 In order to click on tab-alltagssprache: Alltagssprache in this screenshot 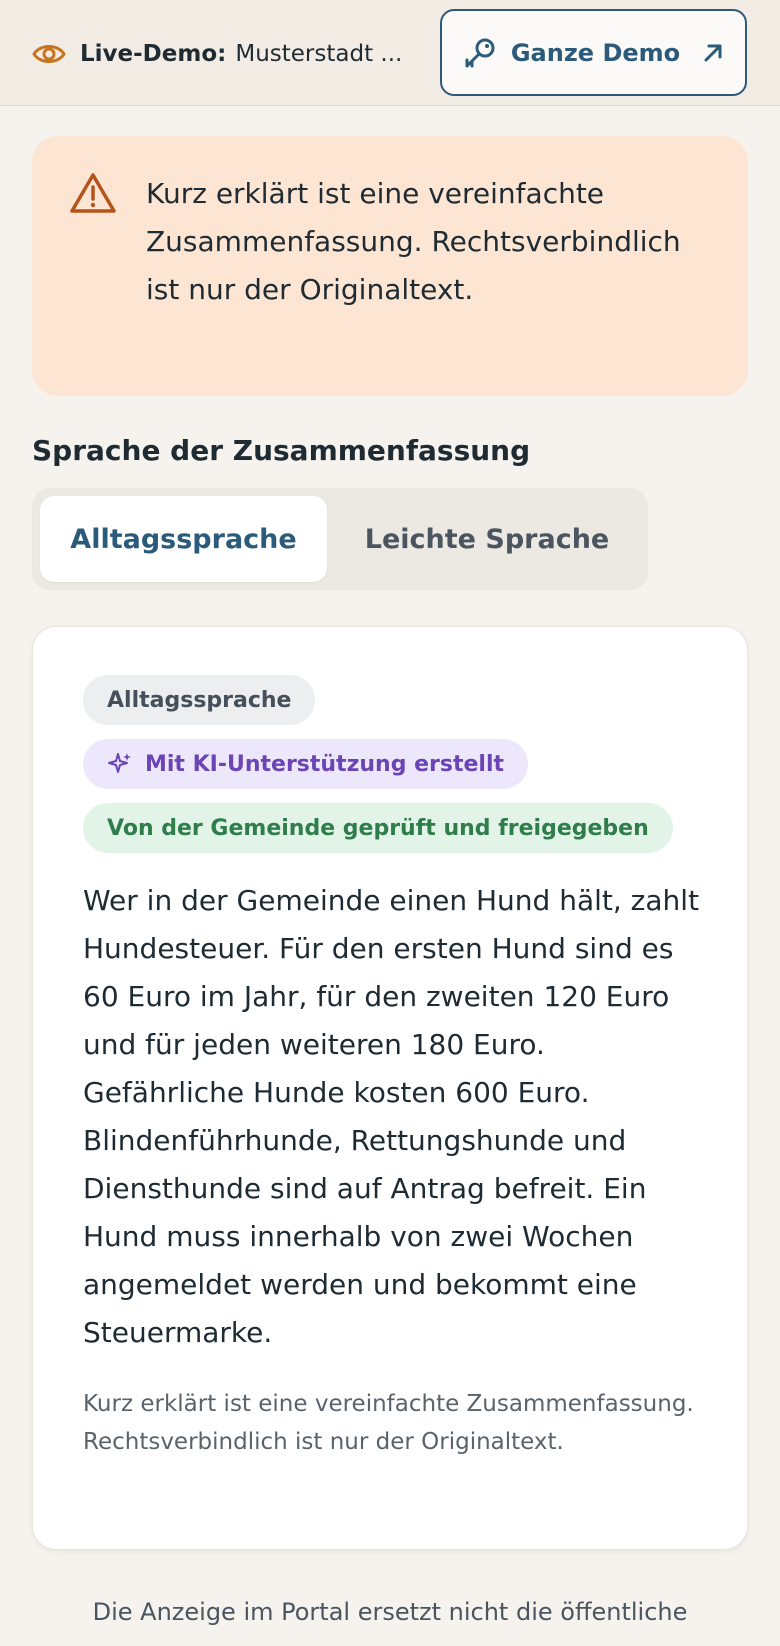, I will do `click(183, 539)`.